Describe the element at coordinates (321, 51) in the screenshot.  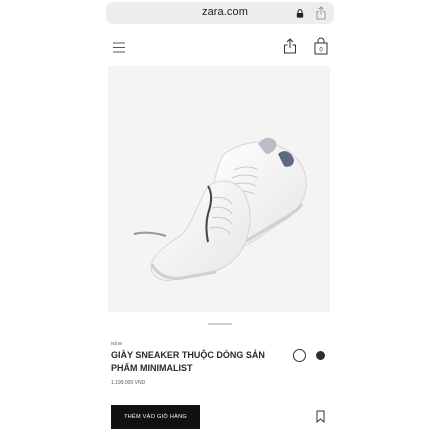
I see `svg-text: 0` at that location.